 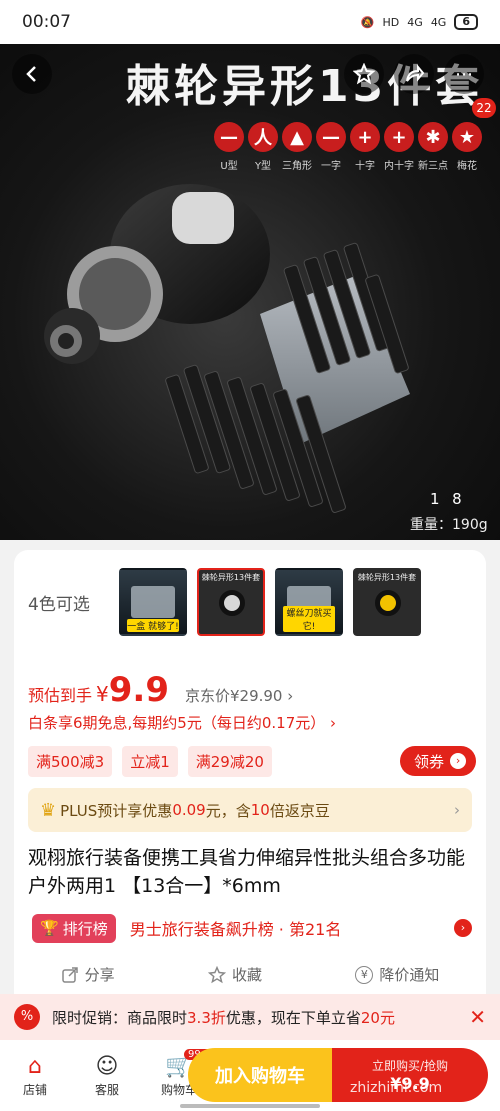 I want to click on store-icon: ⌂, so click(x=35, y=1066).